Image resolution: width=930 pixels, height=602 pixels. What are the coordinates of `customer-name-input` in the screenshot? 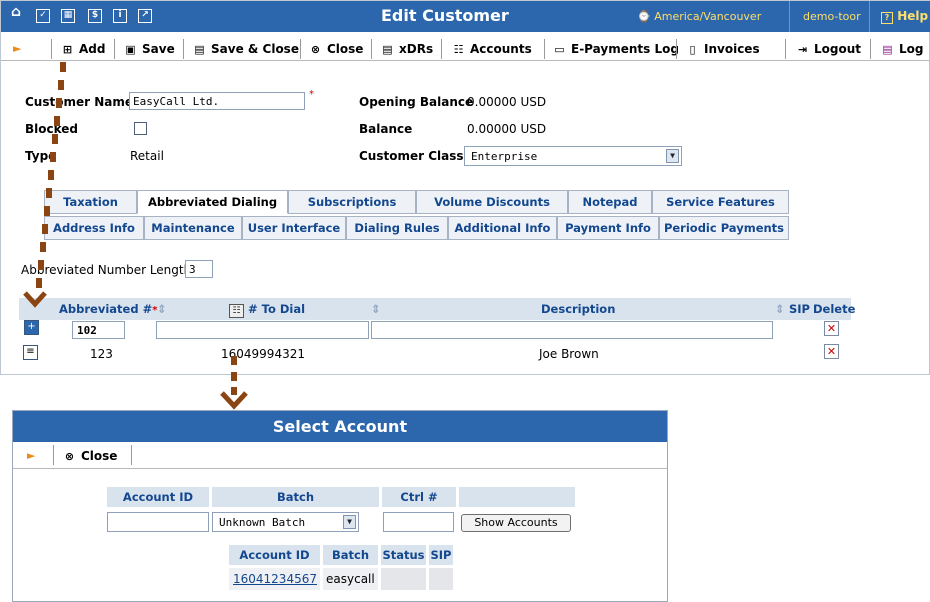 It's located at (217, 101).